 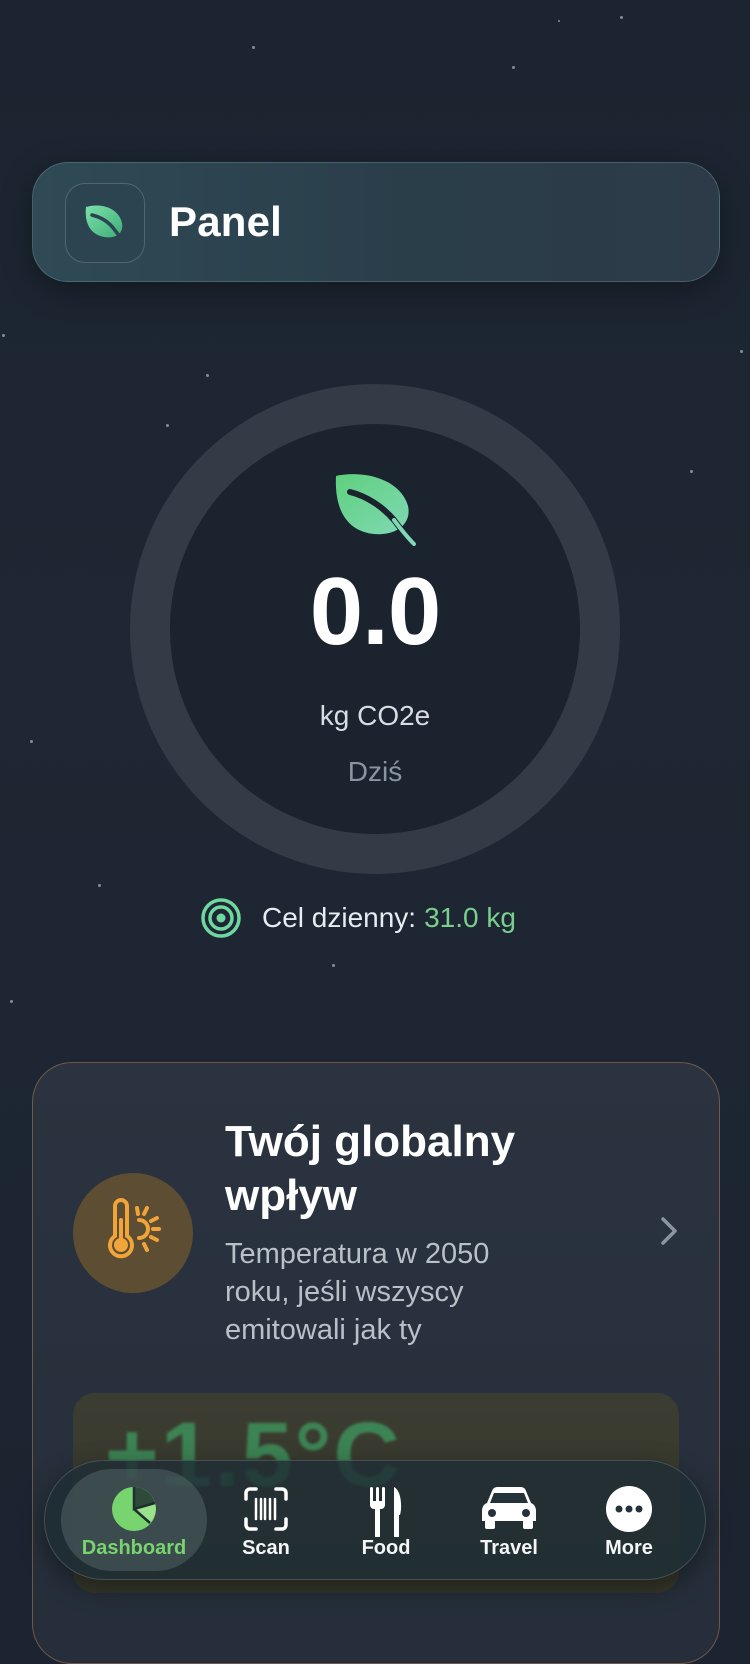 What do you see at coordinates (509, 1510) in the screenshot?
I see `car-icon` at bounding box center [509, 1510].